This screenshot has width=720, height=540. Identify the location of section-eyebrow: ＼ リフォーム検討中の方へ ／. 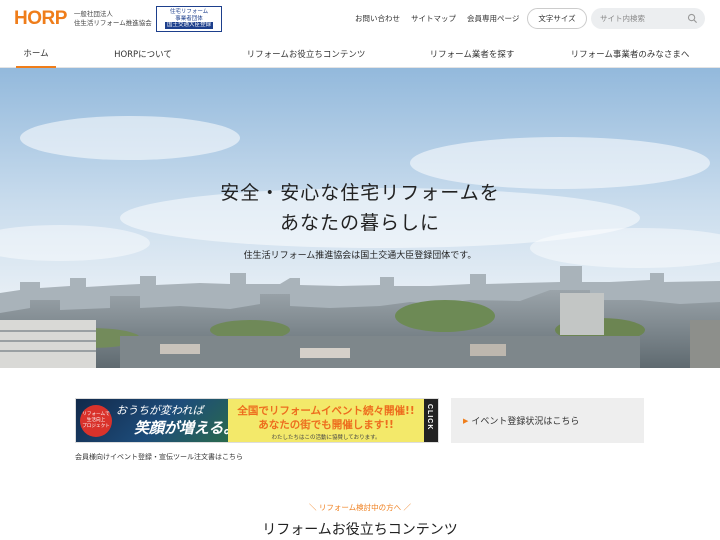
(360, 507).